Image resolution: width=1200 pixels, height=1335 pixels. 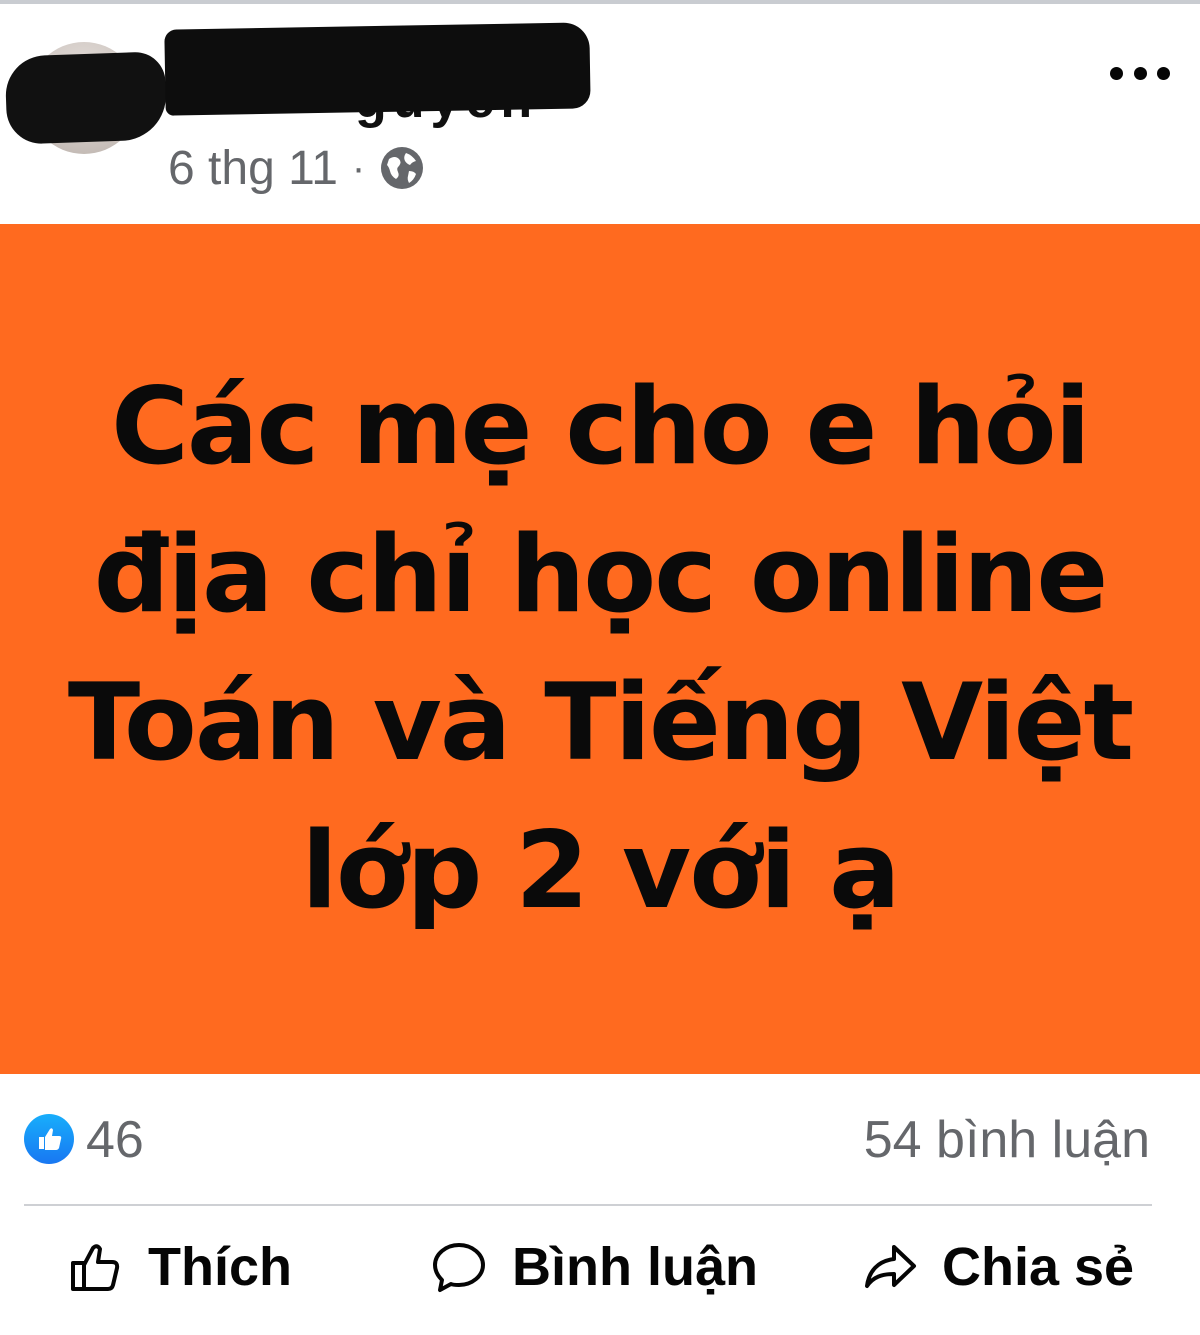 I want to click on like-button: Thích, so click(x=180, y=1267).